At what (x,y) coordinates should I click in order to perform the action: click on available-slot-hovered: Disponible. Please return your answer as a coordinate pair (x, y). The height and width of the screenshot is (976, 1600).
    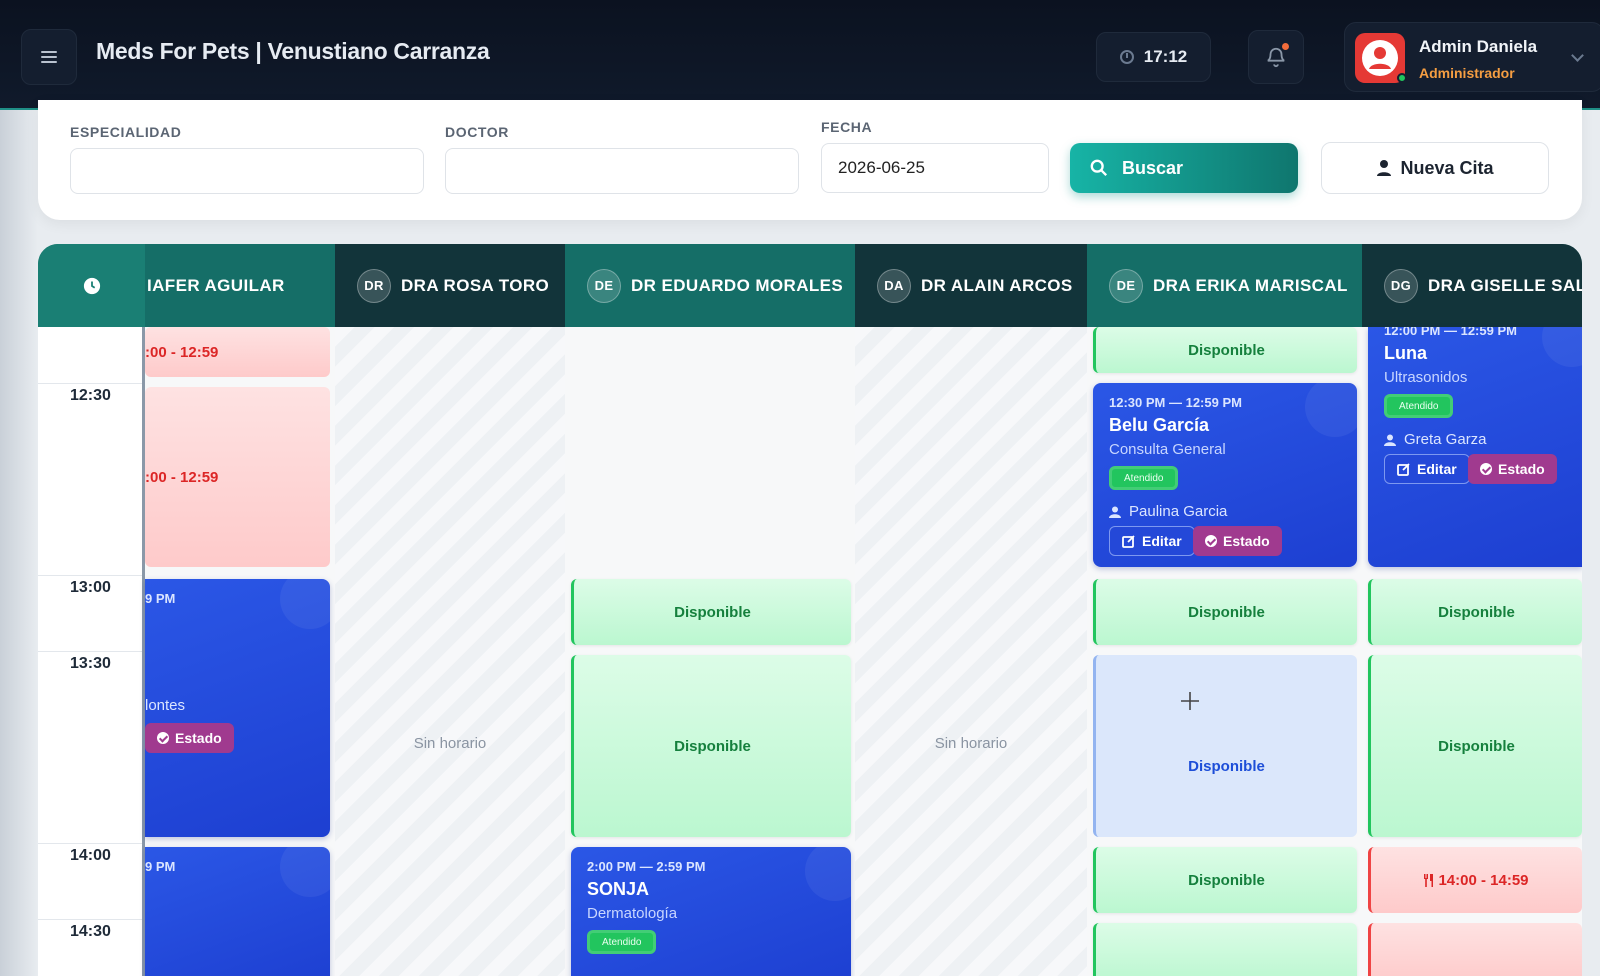
    Looking at the image, I should click on (1225, 746).